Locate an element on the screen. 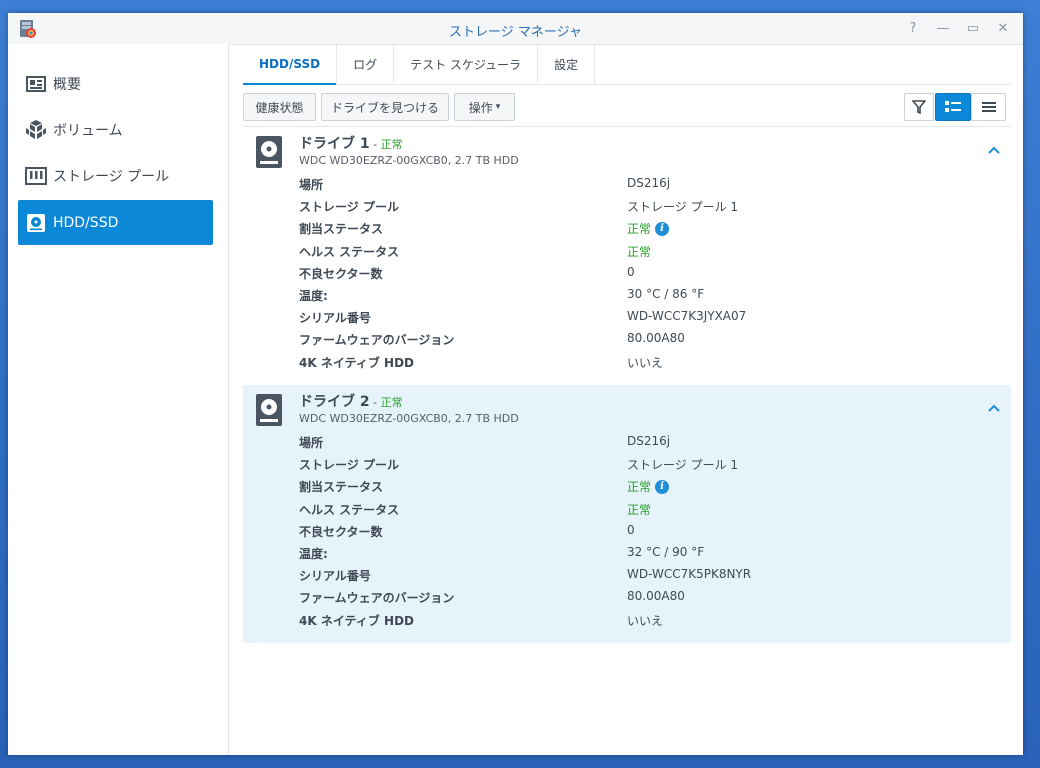 The width and height of the screenshot is (1040, 768). detail-value: 30 °C / 86 °F is located at coordinates (666, 293).